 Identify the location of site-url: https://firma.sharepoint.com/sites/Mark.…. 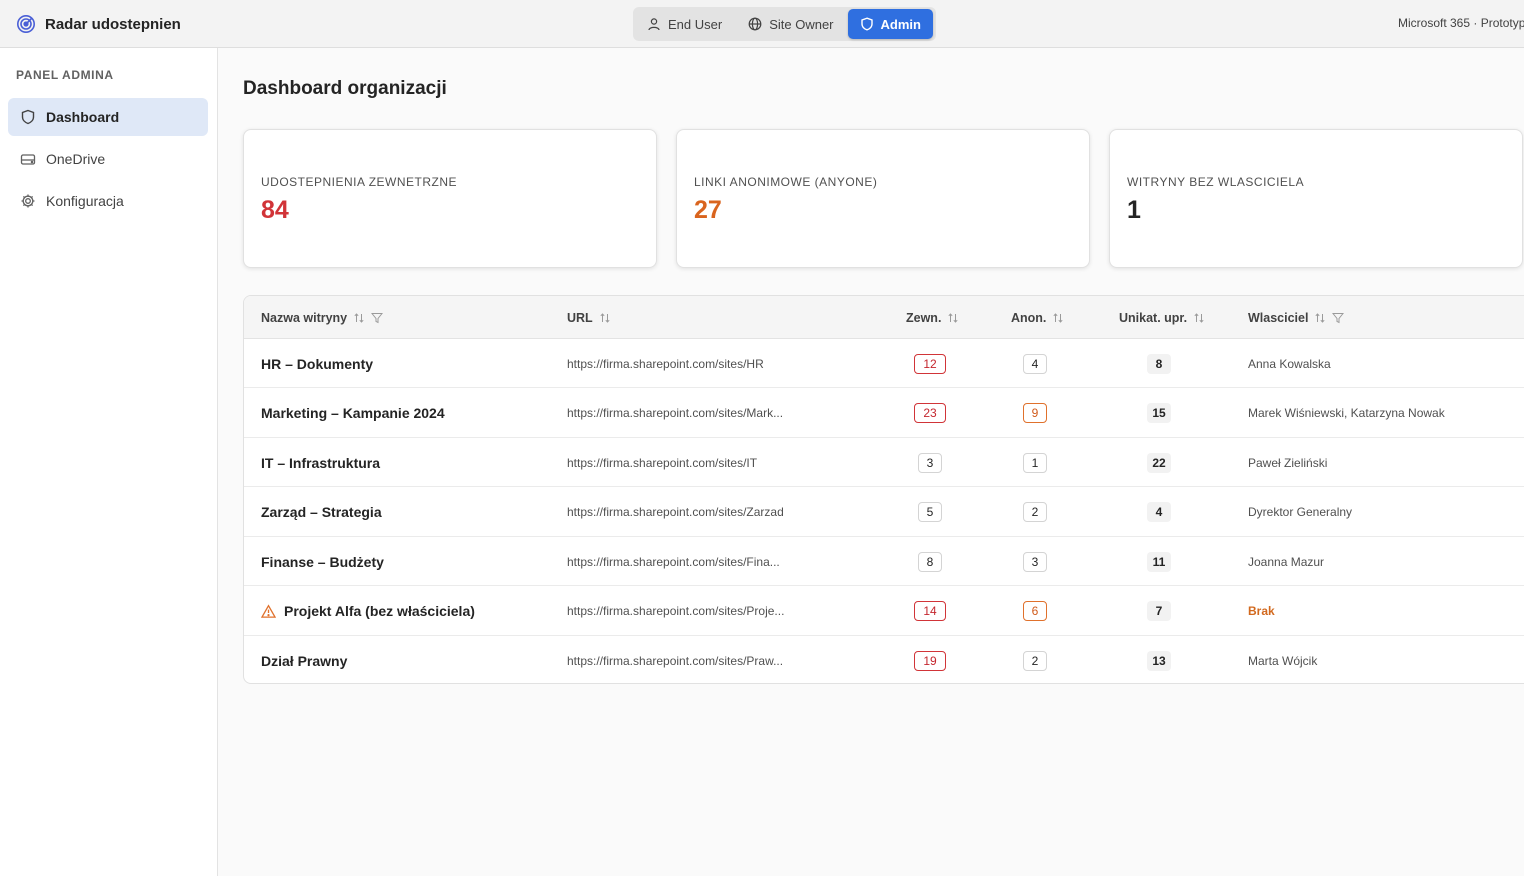
(675, 413).